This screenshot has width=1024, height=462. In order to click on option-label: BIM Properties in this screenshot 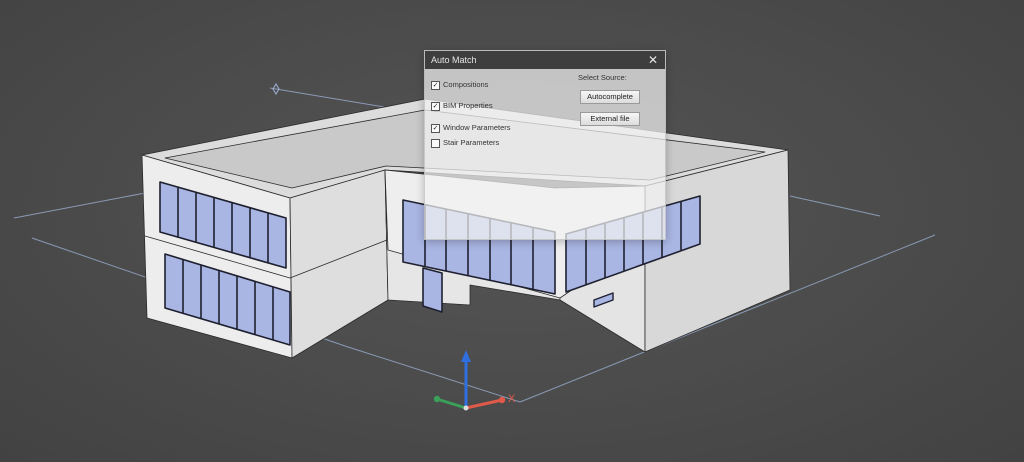, I will do `click(468, 105)`.